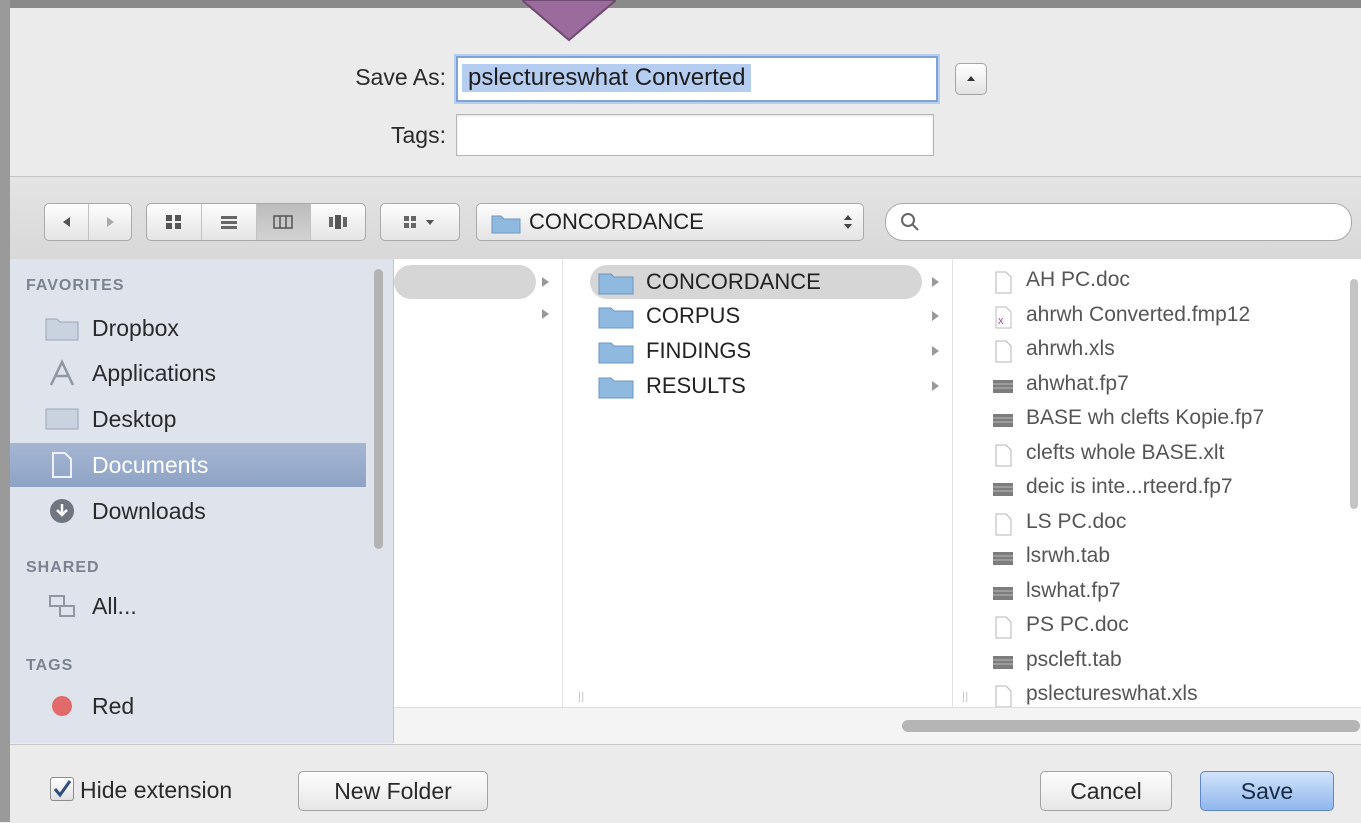  What do you see at coordinates (393, 791) in the screenshot?
I see `new-folder-button: New Folder` at bounding box center [393, 791].